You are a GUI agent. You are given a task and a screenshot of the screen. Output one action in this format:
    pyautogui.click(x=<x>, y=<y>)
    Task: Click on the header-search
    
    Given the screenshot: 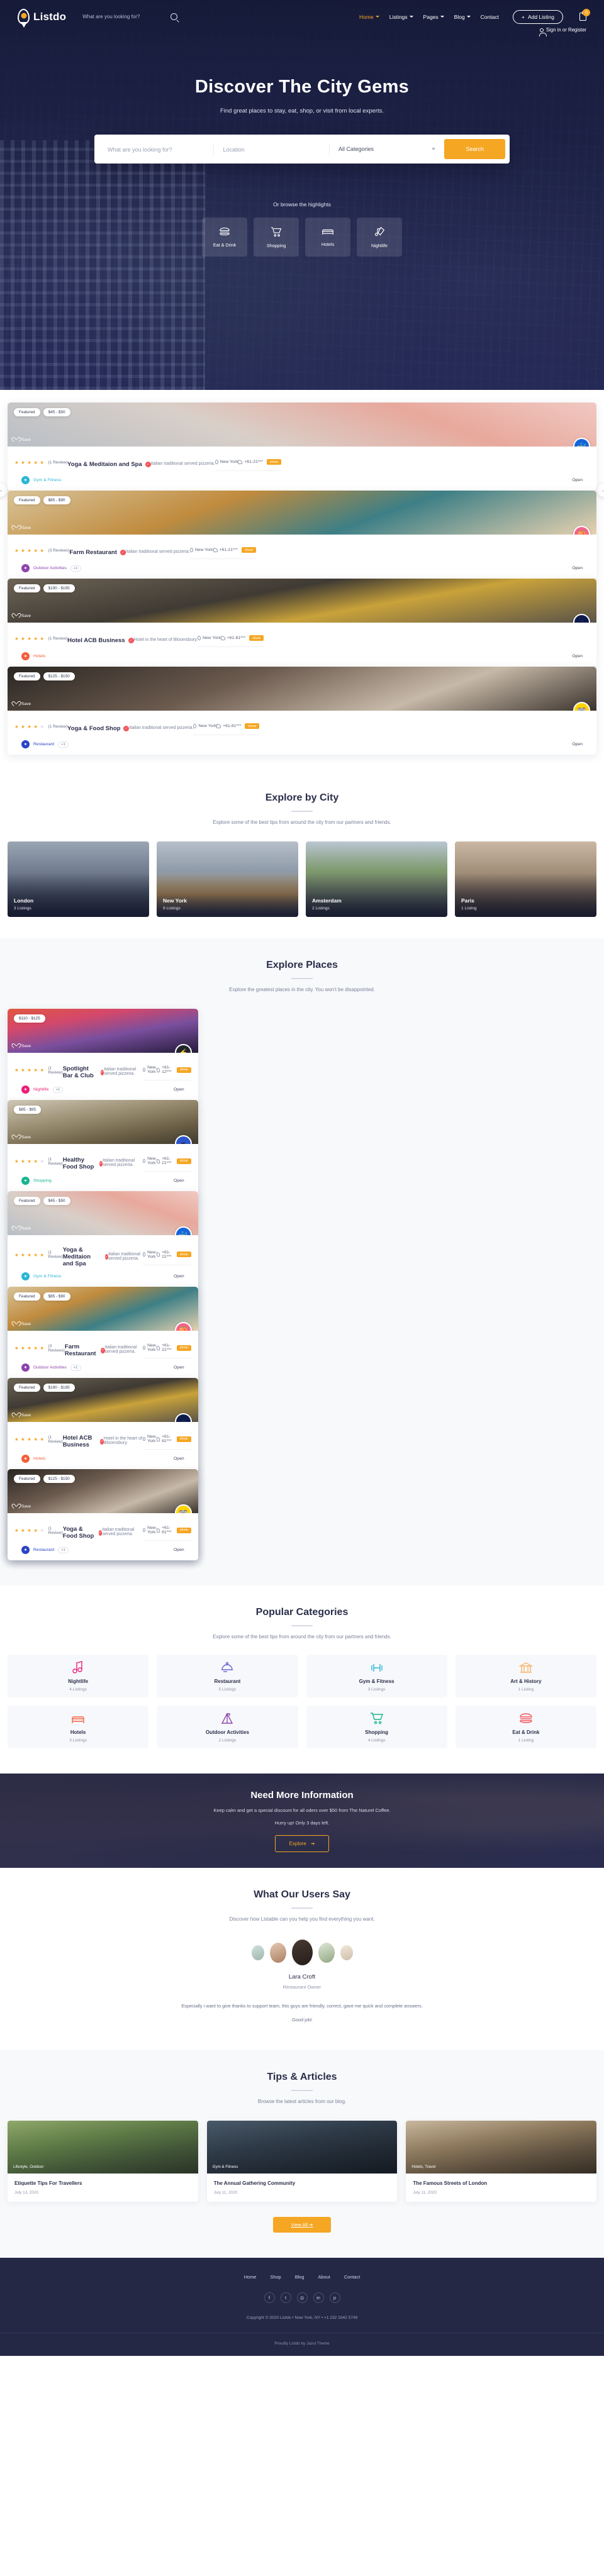 What is the action you would take?
    pyautogui.click(x=130, y=16)
    